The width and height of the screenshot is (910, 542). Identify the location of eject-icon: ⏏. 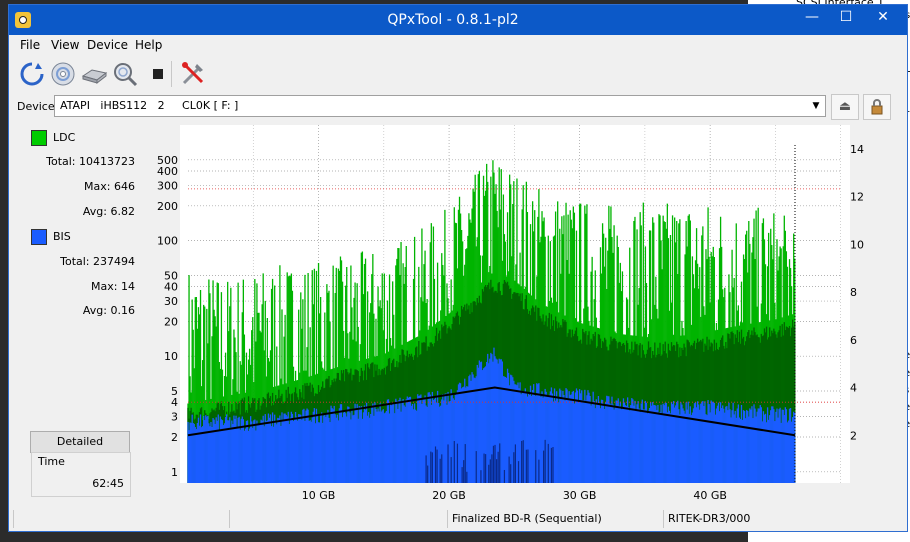
(845, 106).